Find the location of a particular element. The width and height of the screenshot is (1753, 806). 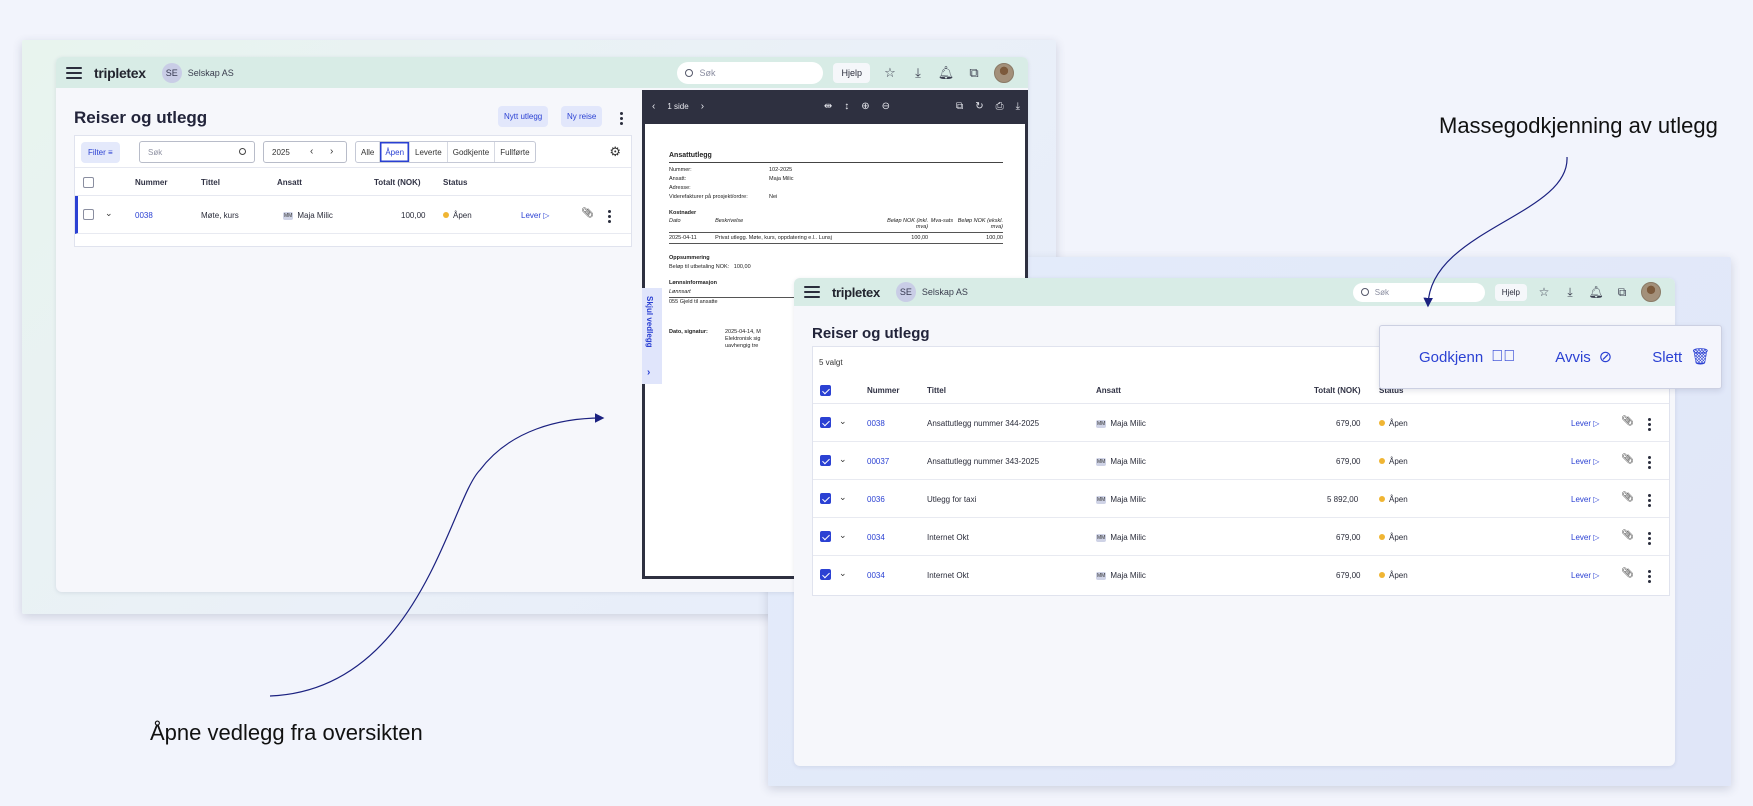

arrow-to-attachment-tab is located at coordinates (437, 555).